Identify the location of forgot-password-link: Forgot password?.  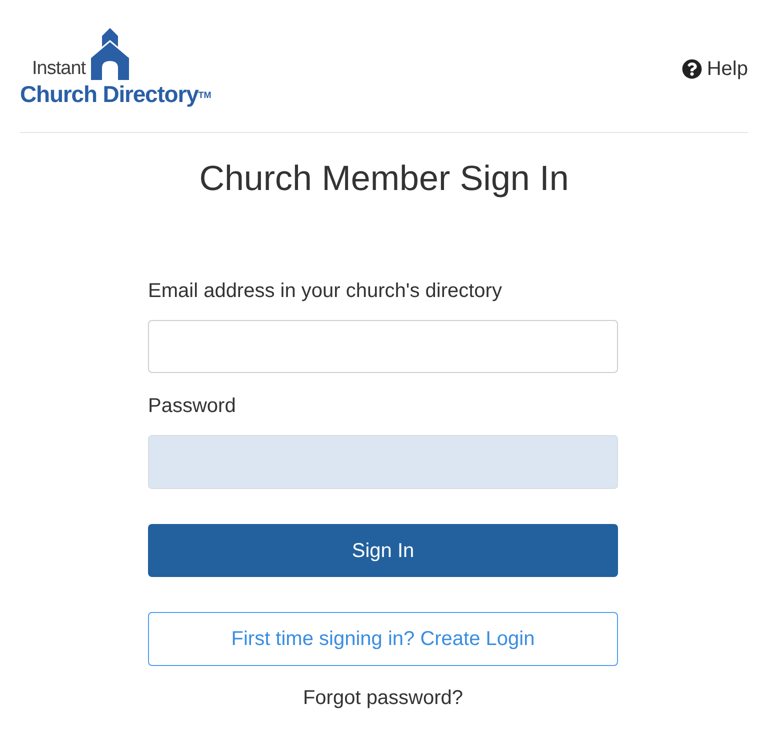
(383, 698).